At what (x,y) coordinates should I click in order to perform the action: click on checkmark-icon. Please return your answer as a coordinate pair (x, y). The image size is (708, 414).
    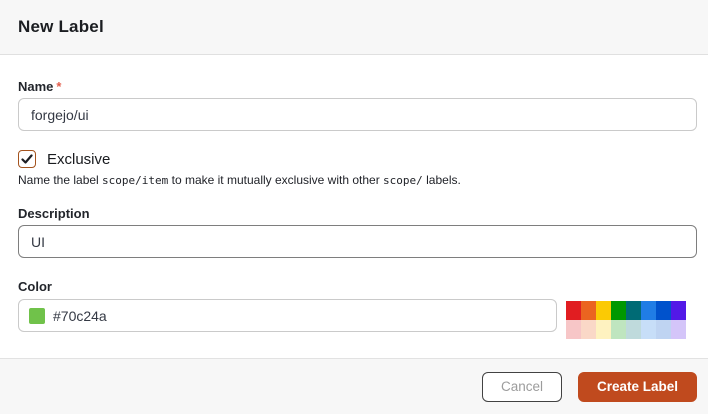
    Looking at the image, I should click on (27, 159).